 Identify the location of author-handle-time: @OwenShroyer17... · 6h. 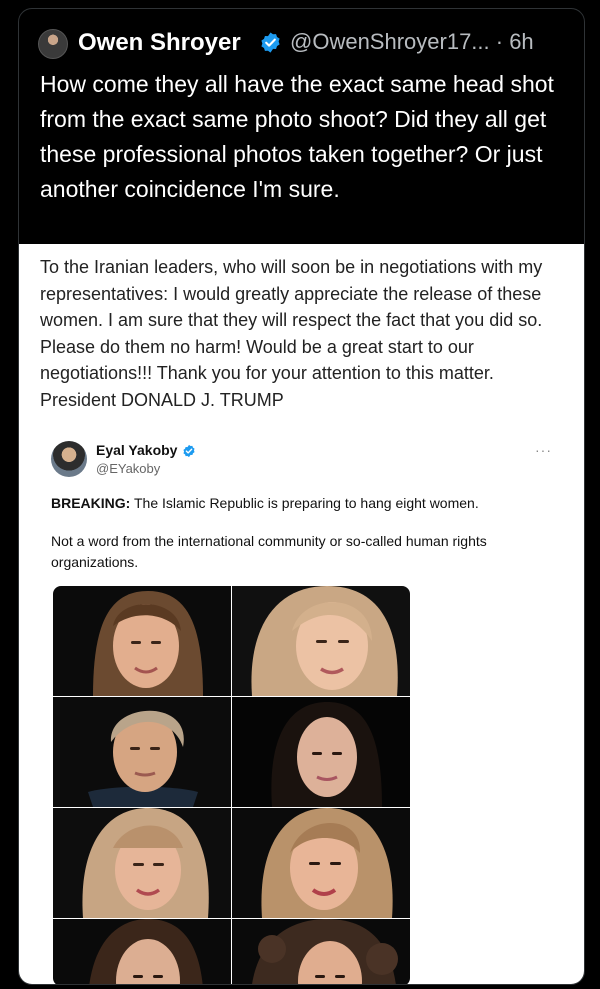
(412, 42).